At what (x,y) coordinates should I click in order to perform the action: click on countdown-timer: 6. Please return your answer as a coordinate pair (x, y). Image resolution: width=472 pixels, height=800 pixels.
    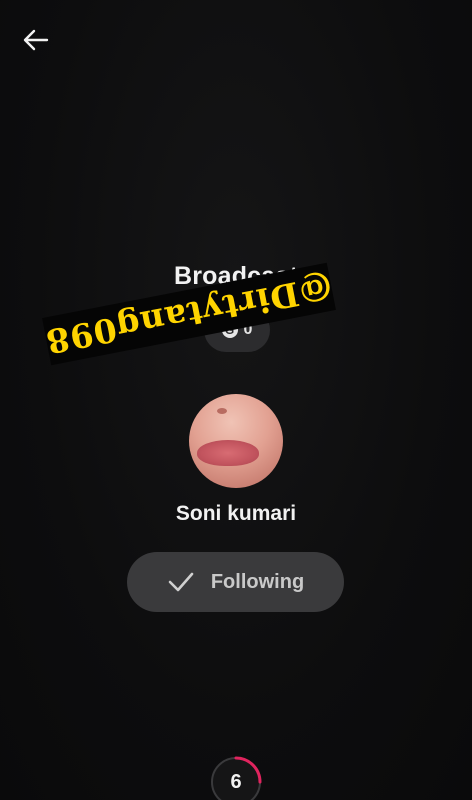
    Looking at the image, I should click on (236, 778).